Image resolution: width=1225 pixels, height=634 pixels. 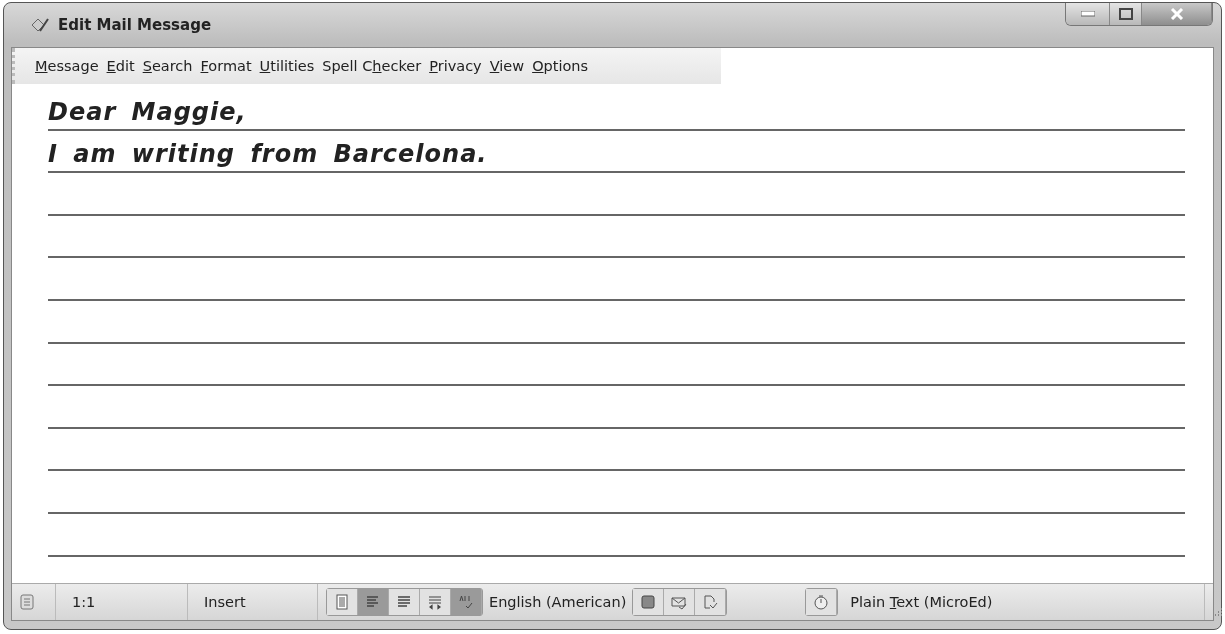 What do you see at coordinates (455, 66) in the screenshot?
I see `menu-item: Privacy` at bounding box center [455, 66].